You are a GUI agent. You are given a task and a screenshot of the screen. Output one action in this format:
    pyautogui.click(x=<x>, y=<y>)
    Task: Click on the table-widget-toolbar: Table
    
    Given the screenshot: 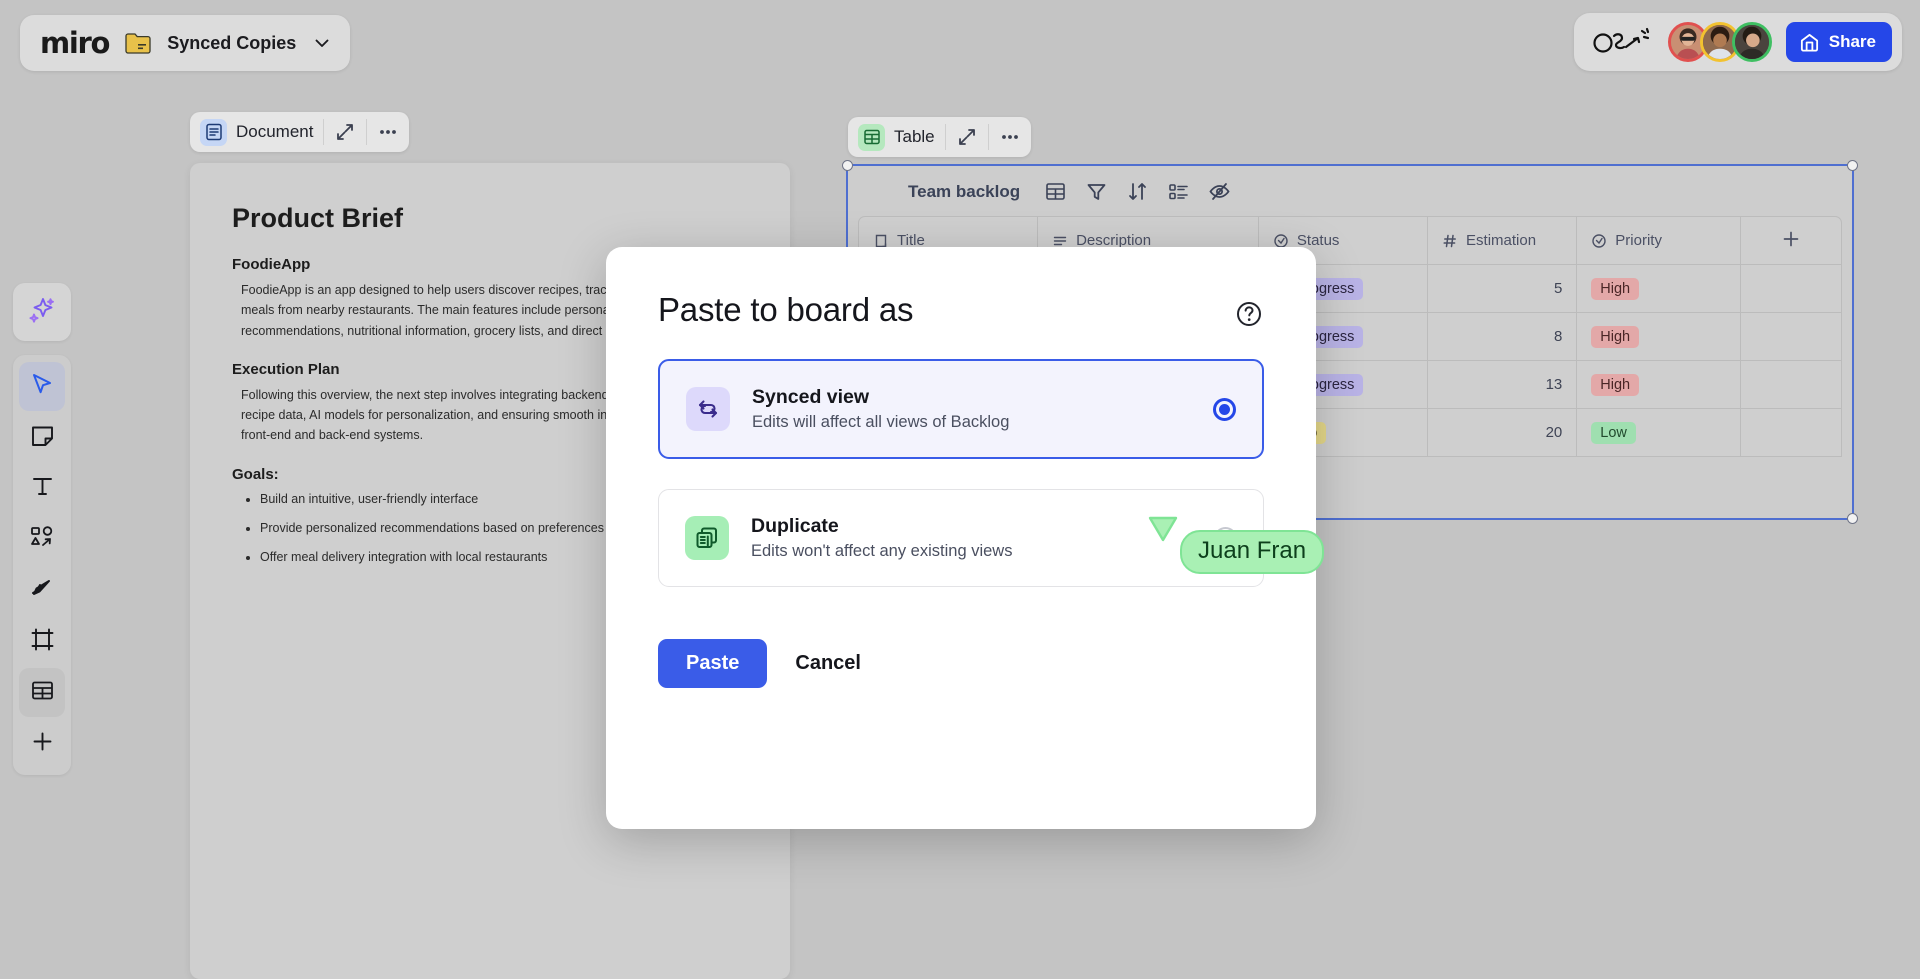 What is the action you would take?
    pyautogui.click(x=939, y=137)
    